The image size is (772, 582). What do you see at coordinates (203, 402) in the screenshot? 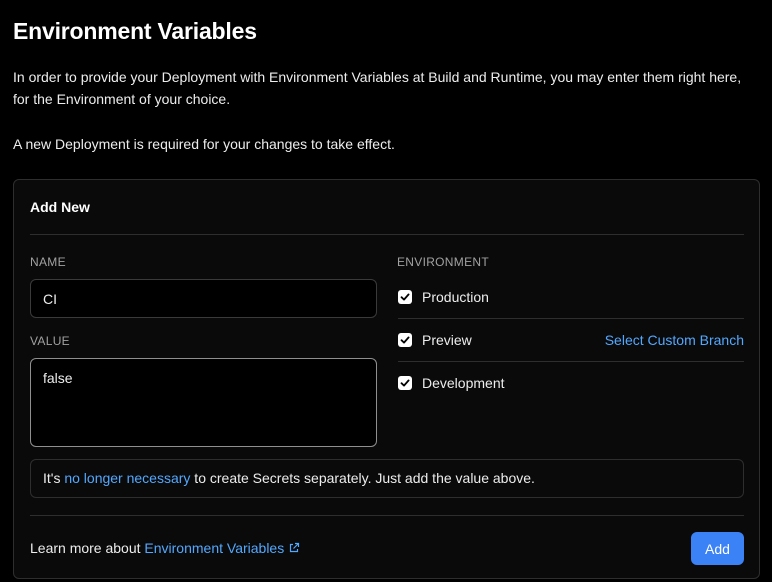
I see `value-textarea: false` at bounding box center [203, 402].